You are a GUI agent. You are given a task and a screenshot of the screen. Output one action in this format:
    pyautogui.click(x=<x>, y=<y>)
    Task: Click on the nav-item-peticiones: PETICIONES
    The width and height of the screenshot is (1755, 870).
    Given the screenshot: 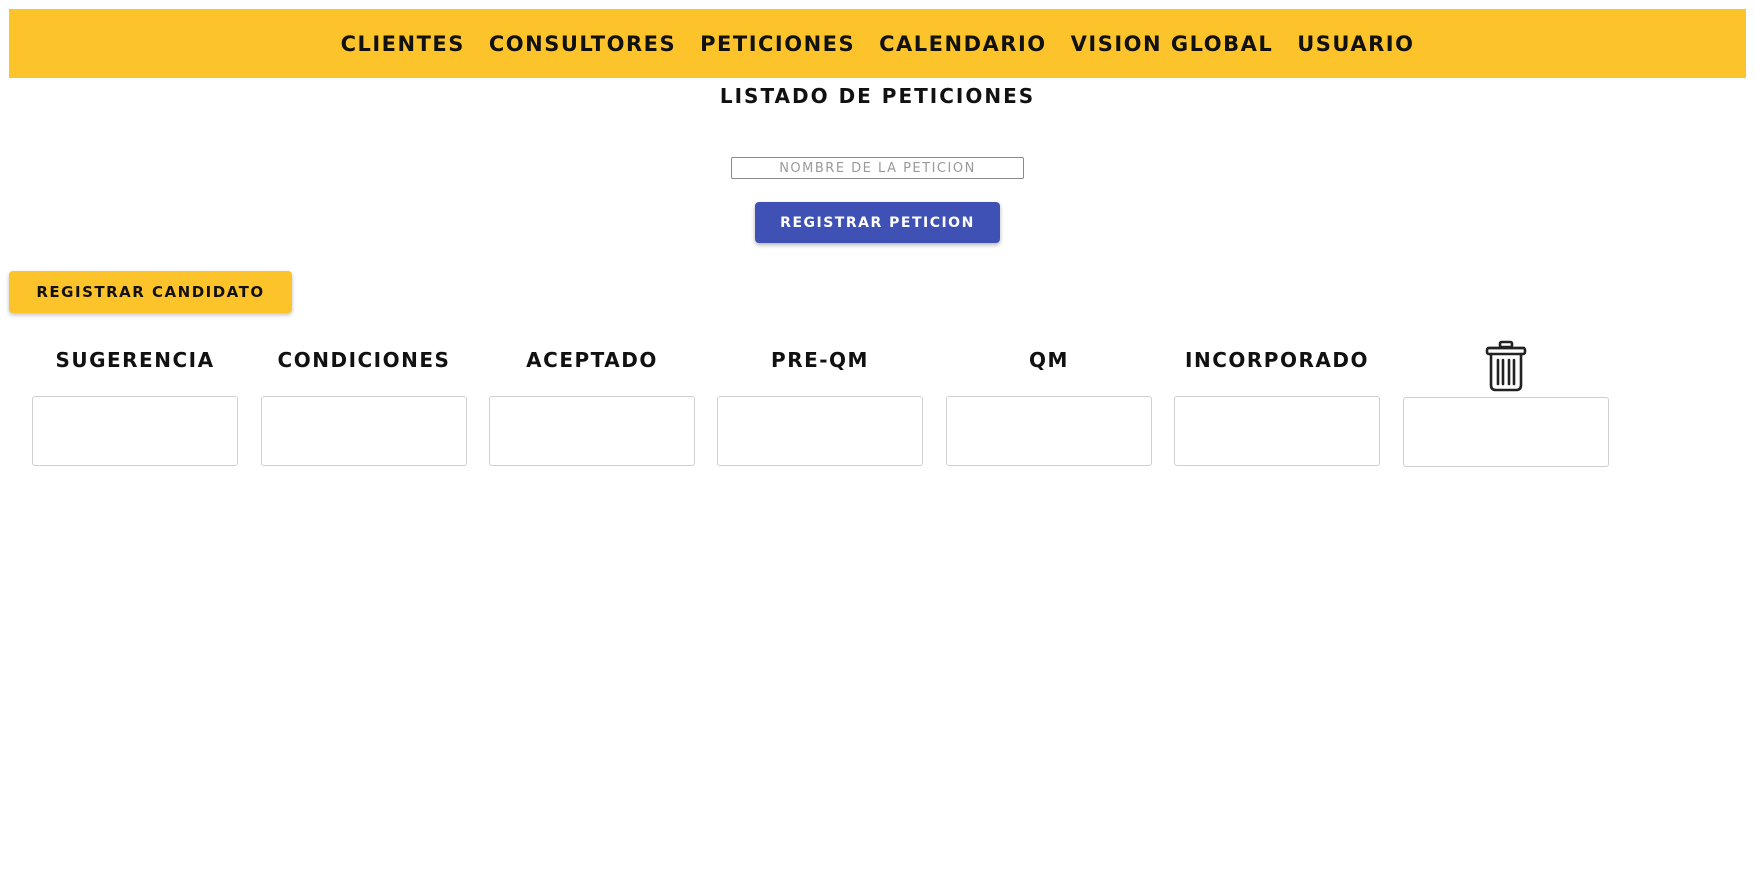 What is the action you would take?
    pyautogui.click(x=777, y=44)
    